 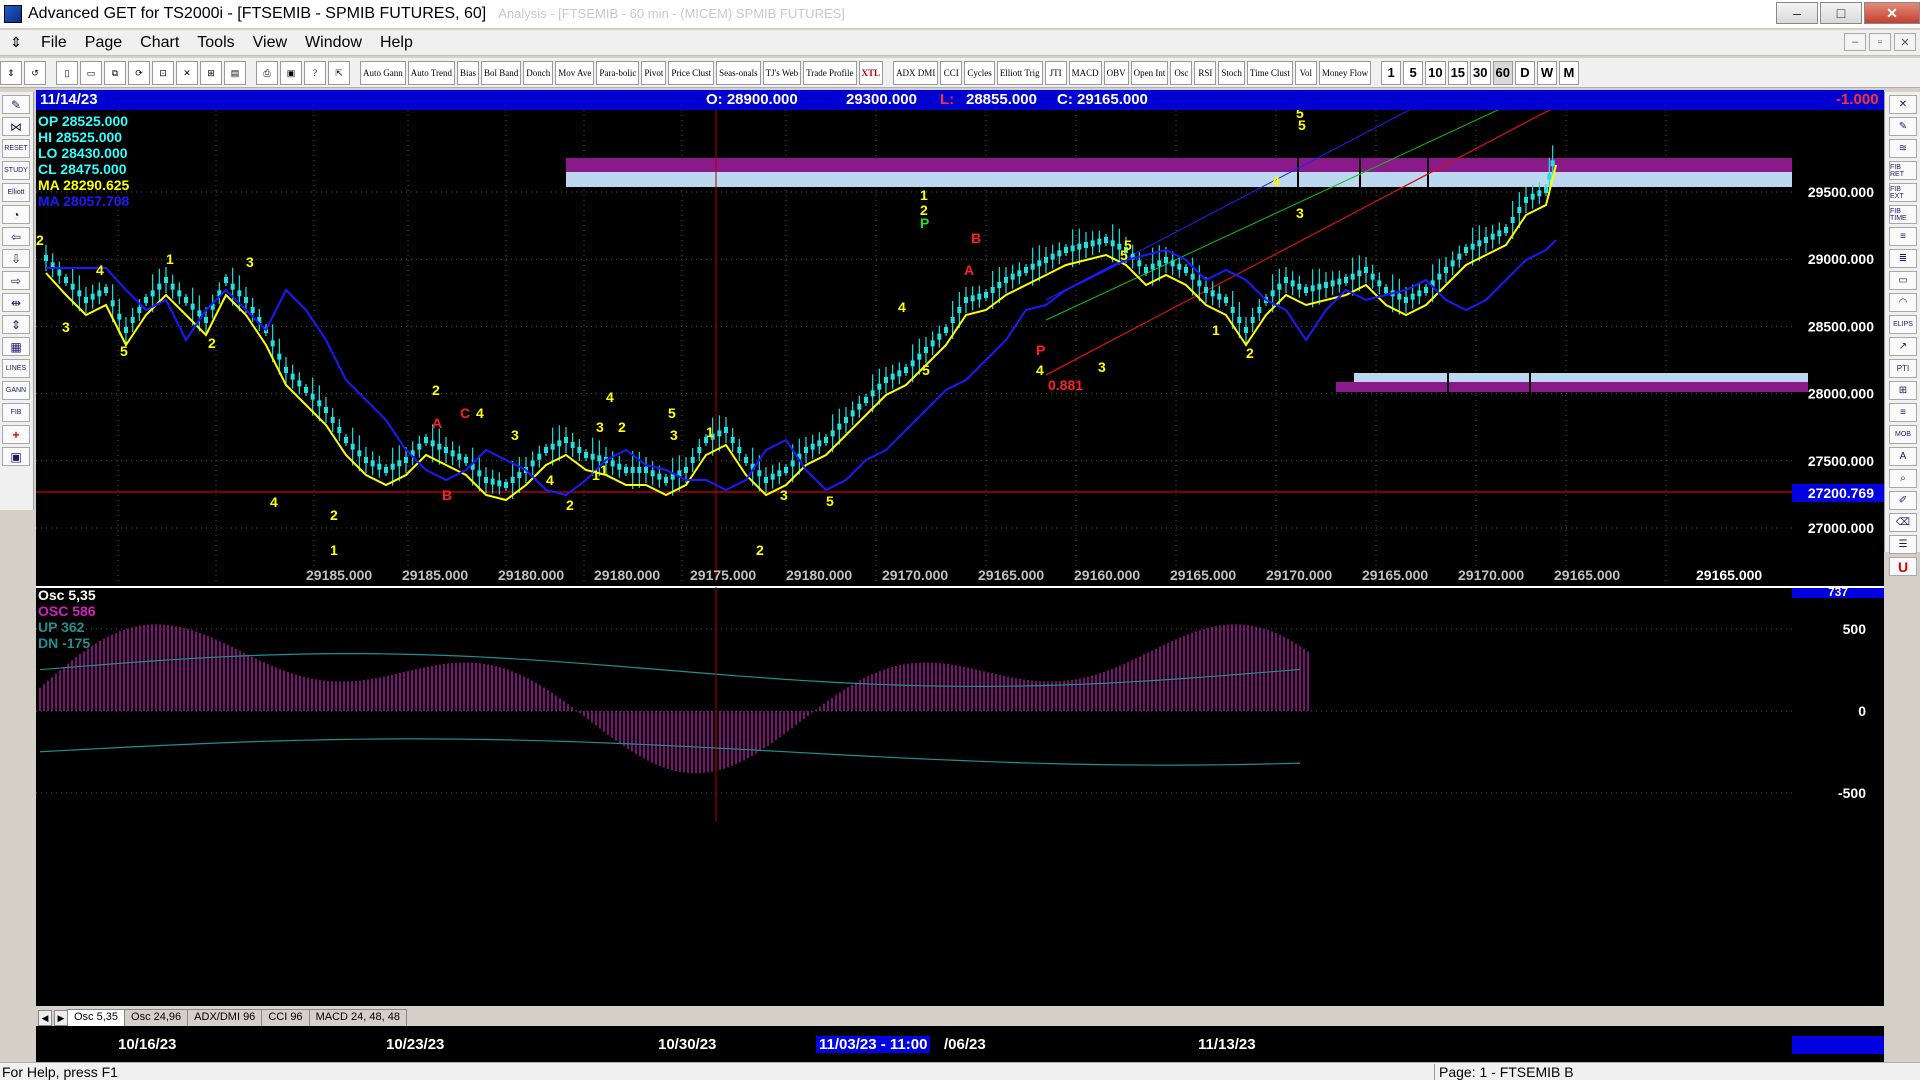 What do you see at coordinates (1568, 72) in the screenshot?
I see `period-button: M` at bounding box center [1568, 72].